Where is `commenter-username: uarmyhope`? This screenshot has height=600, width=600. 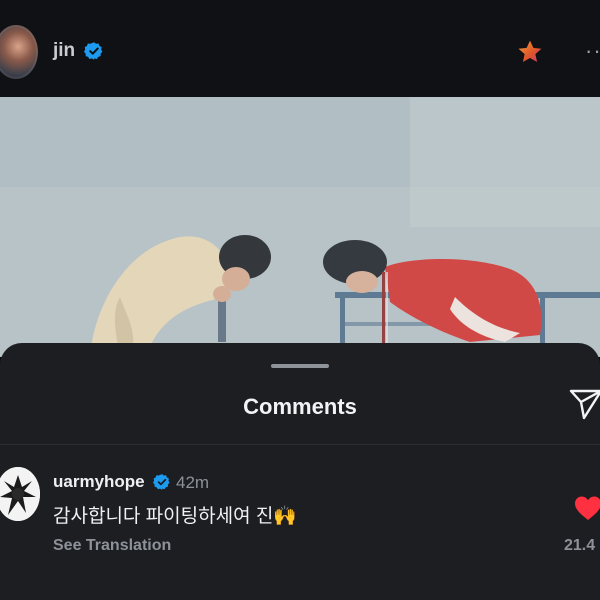 commenter-username: uarmyhope is located at coordinates (99, 482).